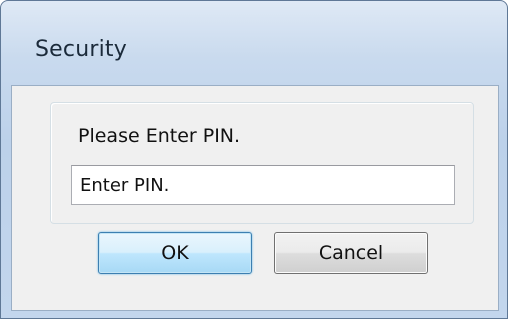 This screenshot has width=510, height=321. What do you see at coordinates (159, 136) in the screenshot?
I see `pin-prompt-label: Please Enter PIN.` at bounding box center [159, 136].